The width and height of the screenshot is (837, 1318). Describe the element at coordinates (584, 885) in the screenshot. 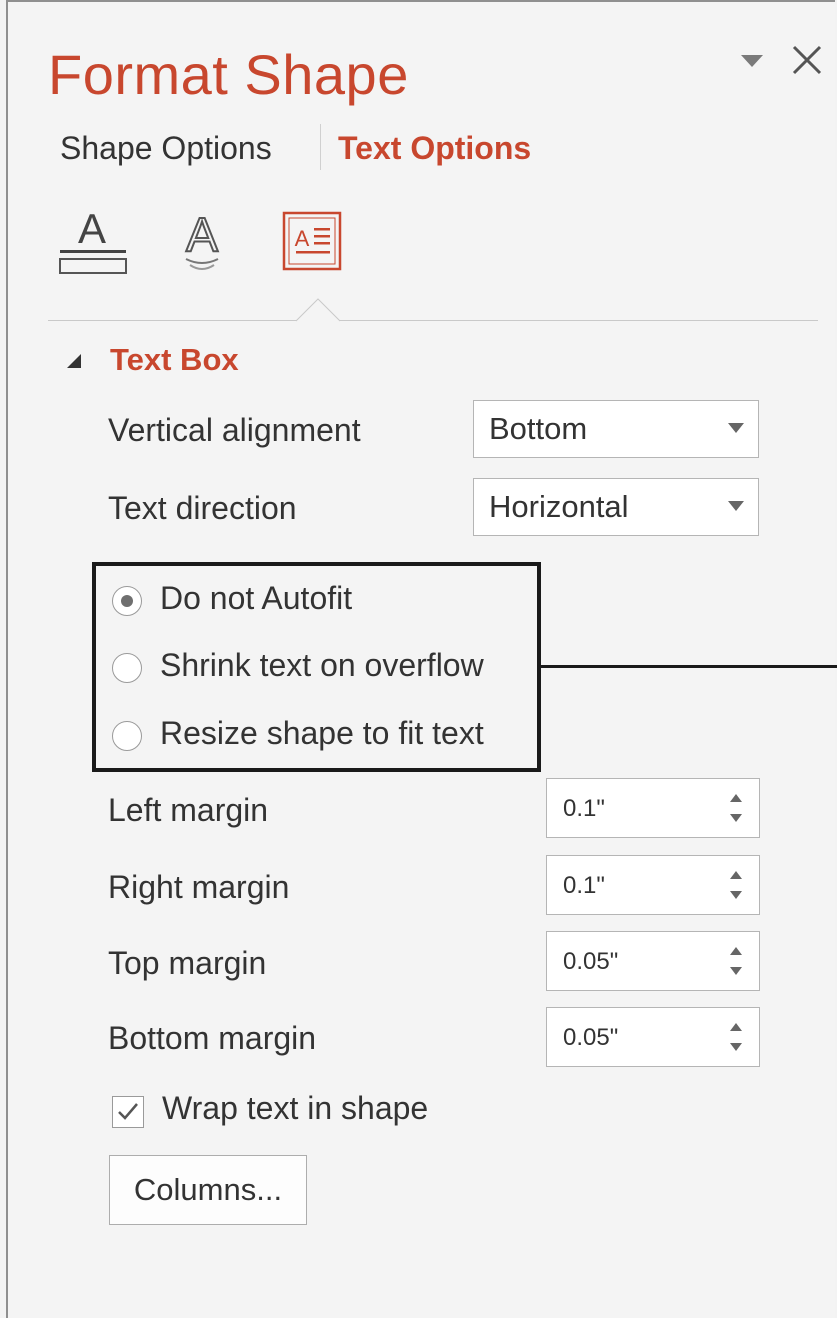

I see `right-margin-value: 0.1"` at that location.